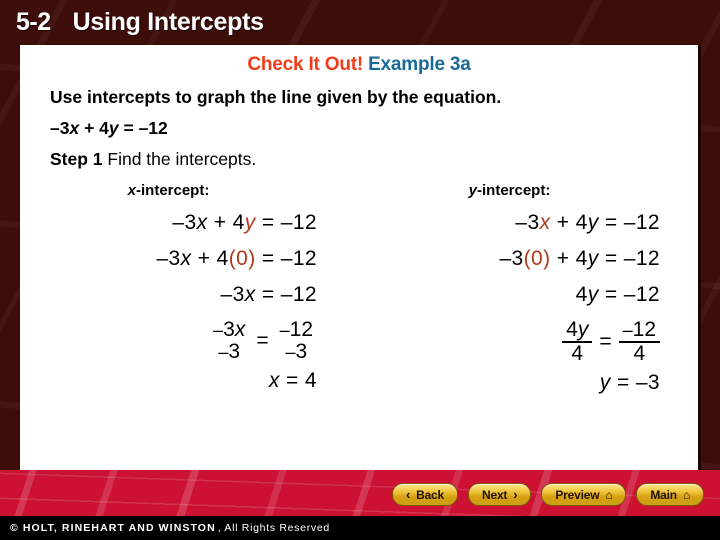 The image size is (720, 540). I want to click on fraction-numerator: –12, so click(296, 330).